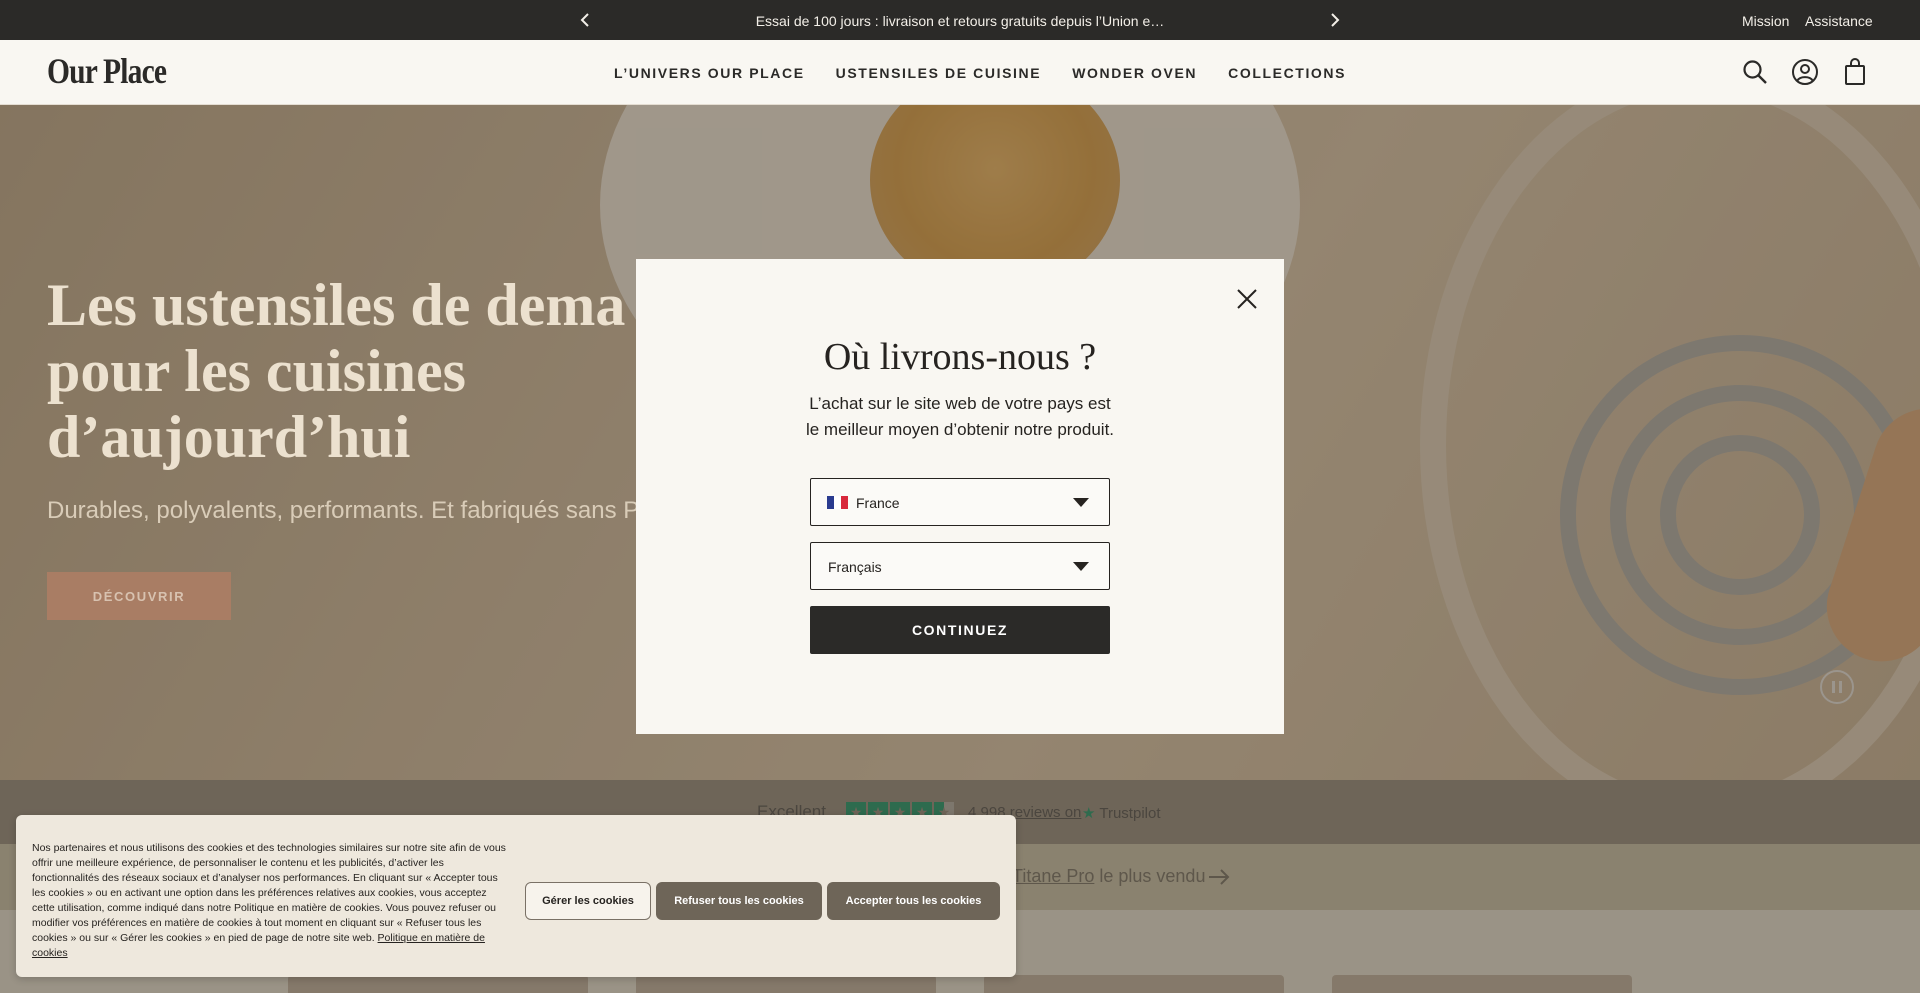  What do you see at coordinates (855, 567) in the screenshot?
I see `language-select-value: Français` at bounding box center [855, 567].